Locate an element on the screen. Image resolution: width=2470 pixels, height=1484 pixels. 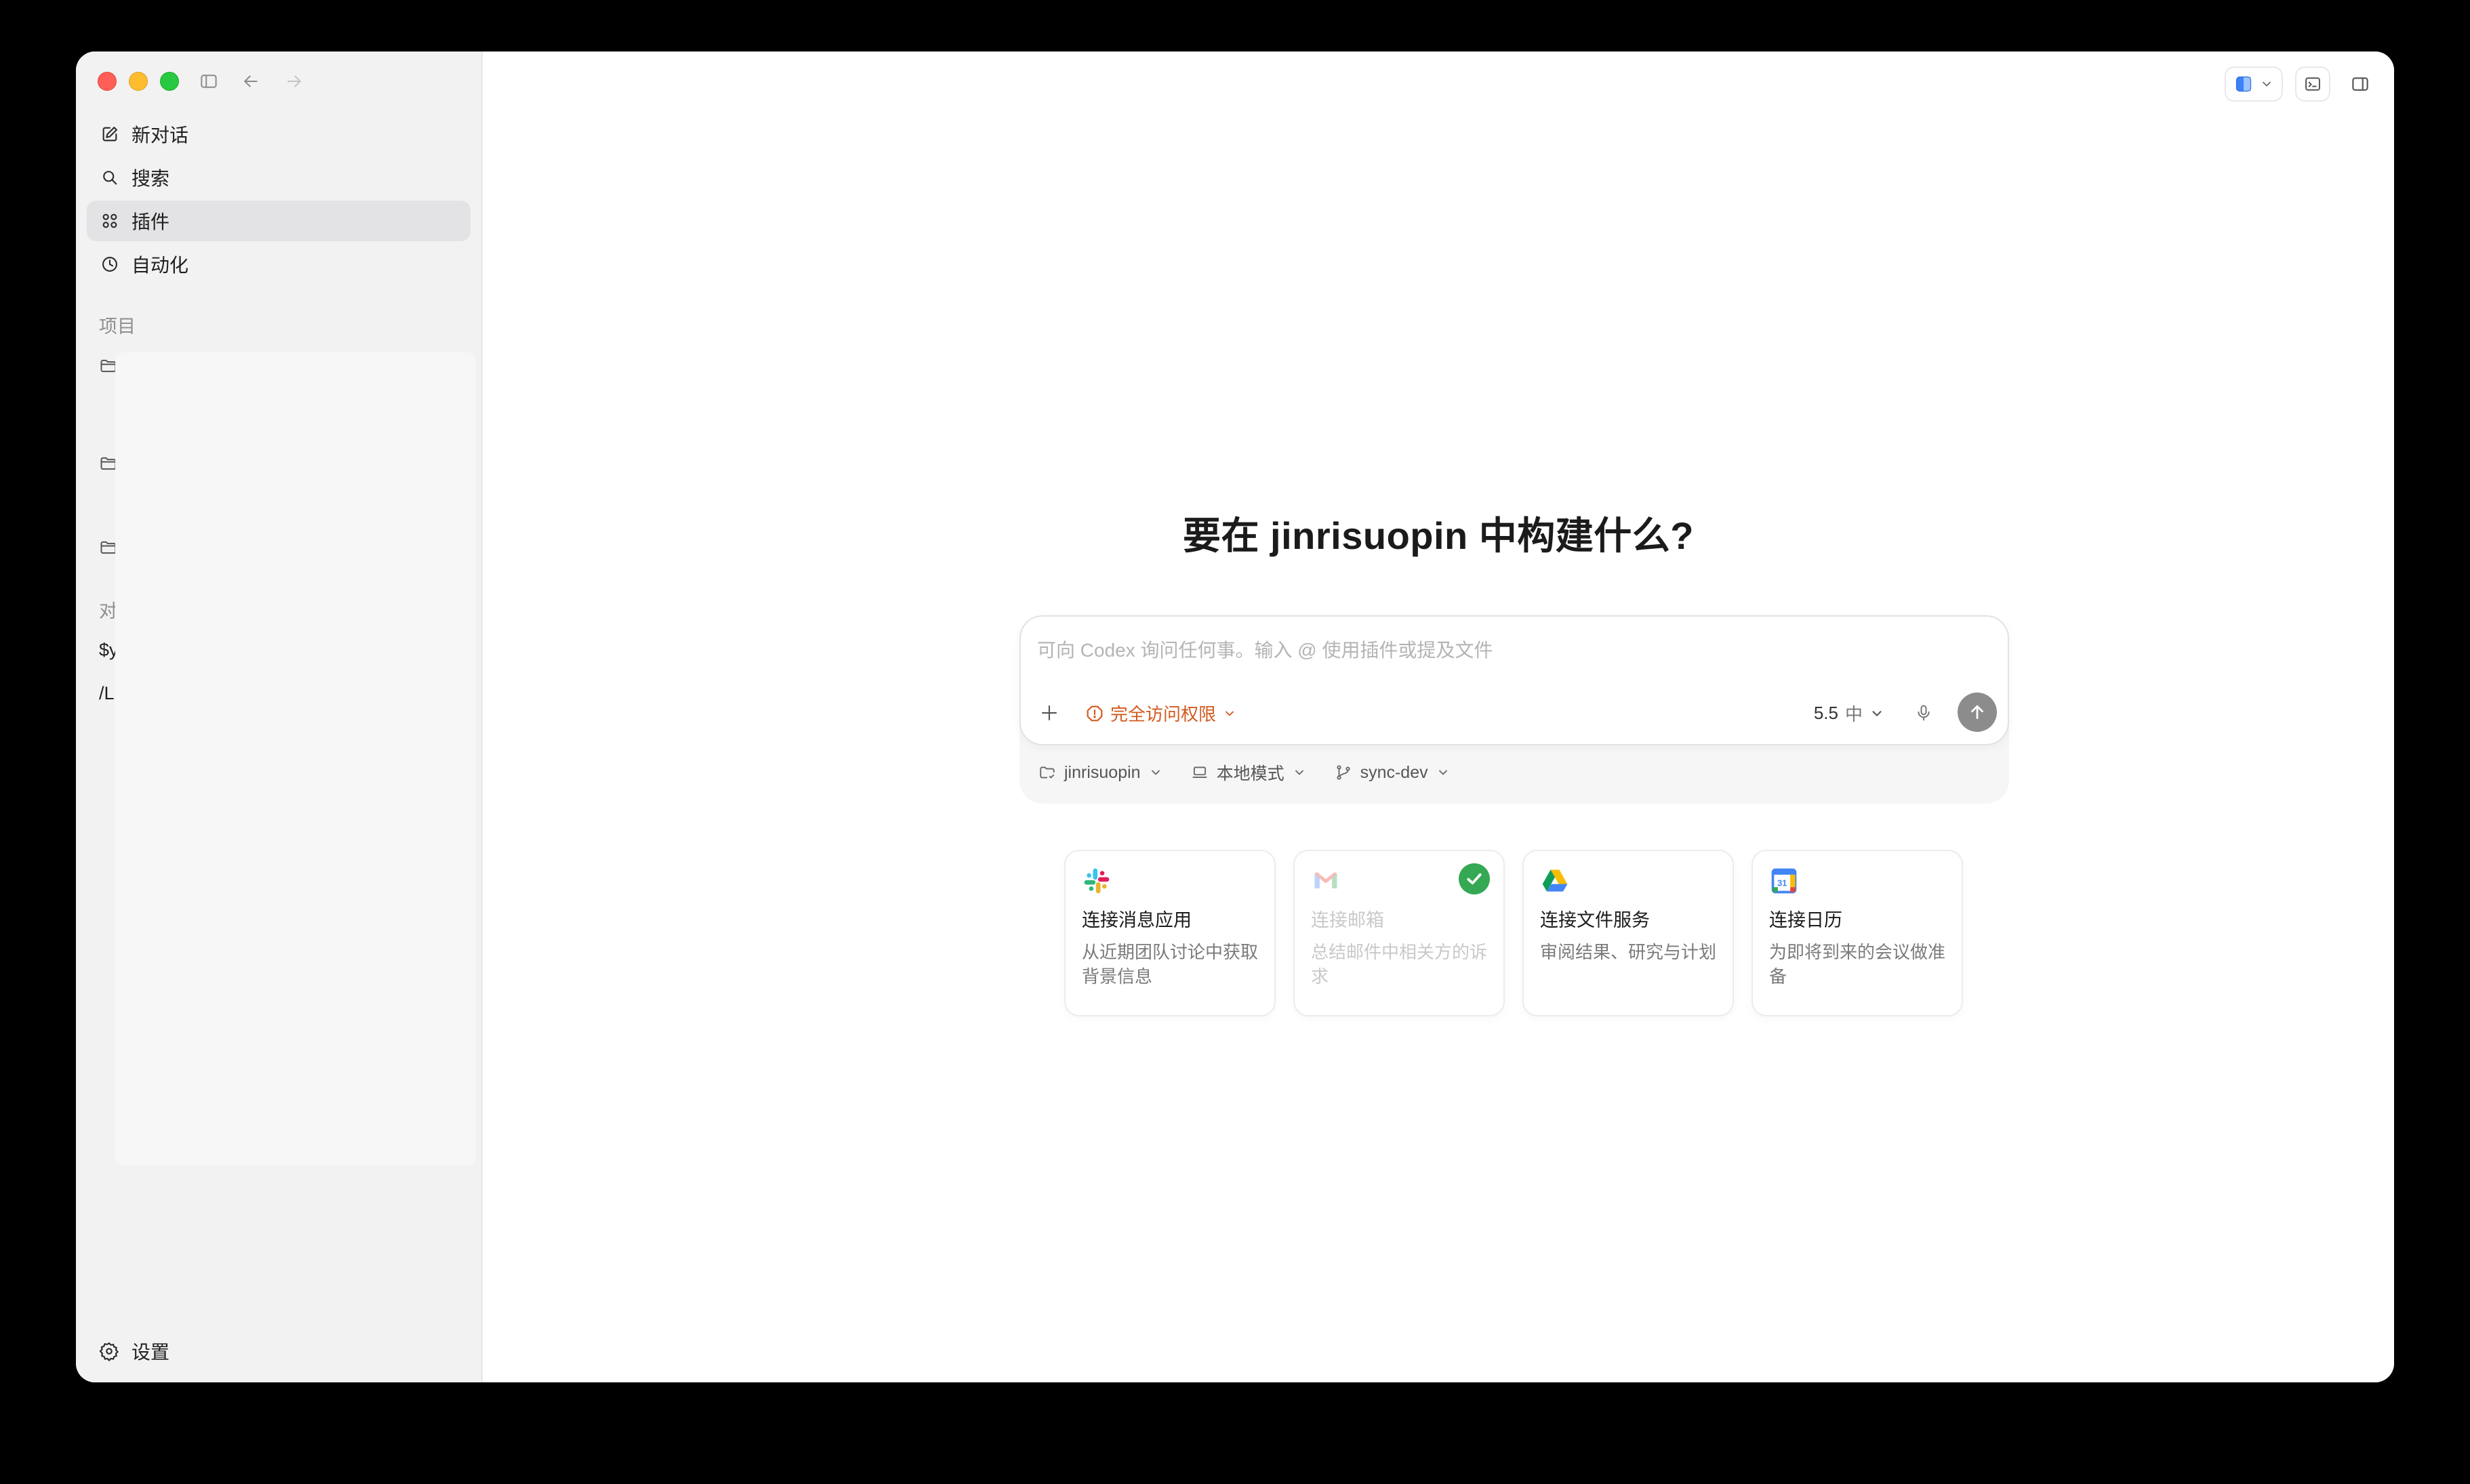
window-controls is located at coordinates (138, 81).